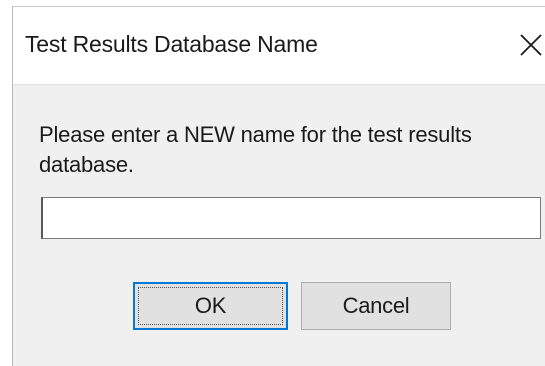  I want to click on cancel-button-label: Cancel, so click(376, 305).